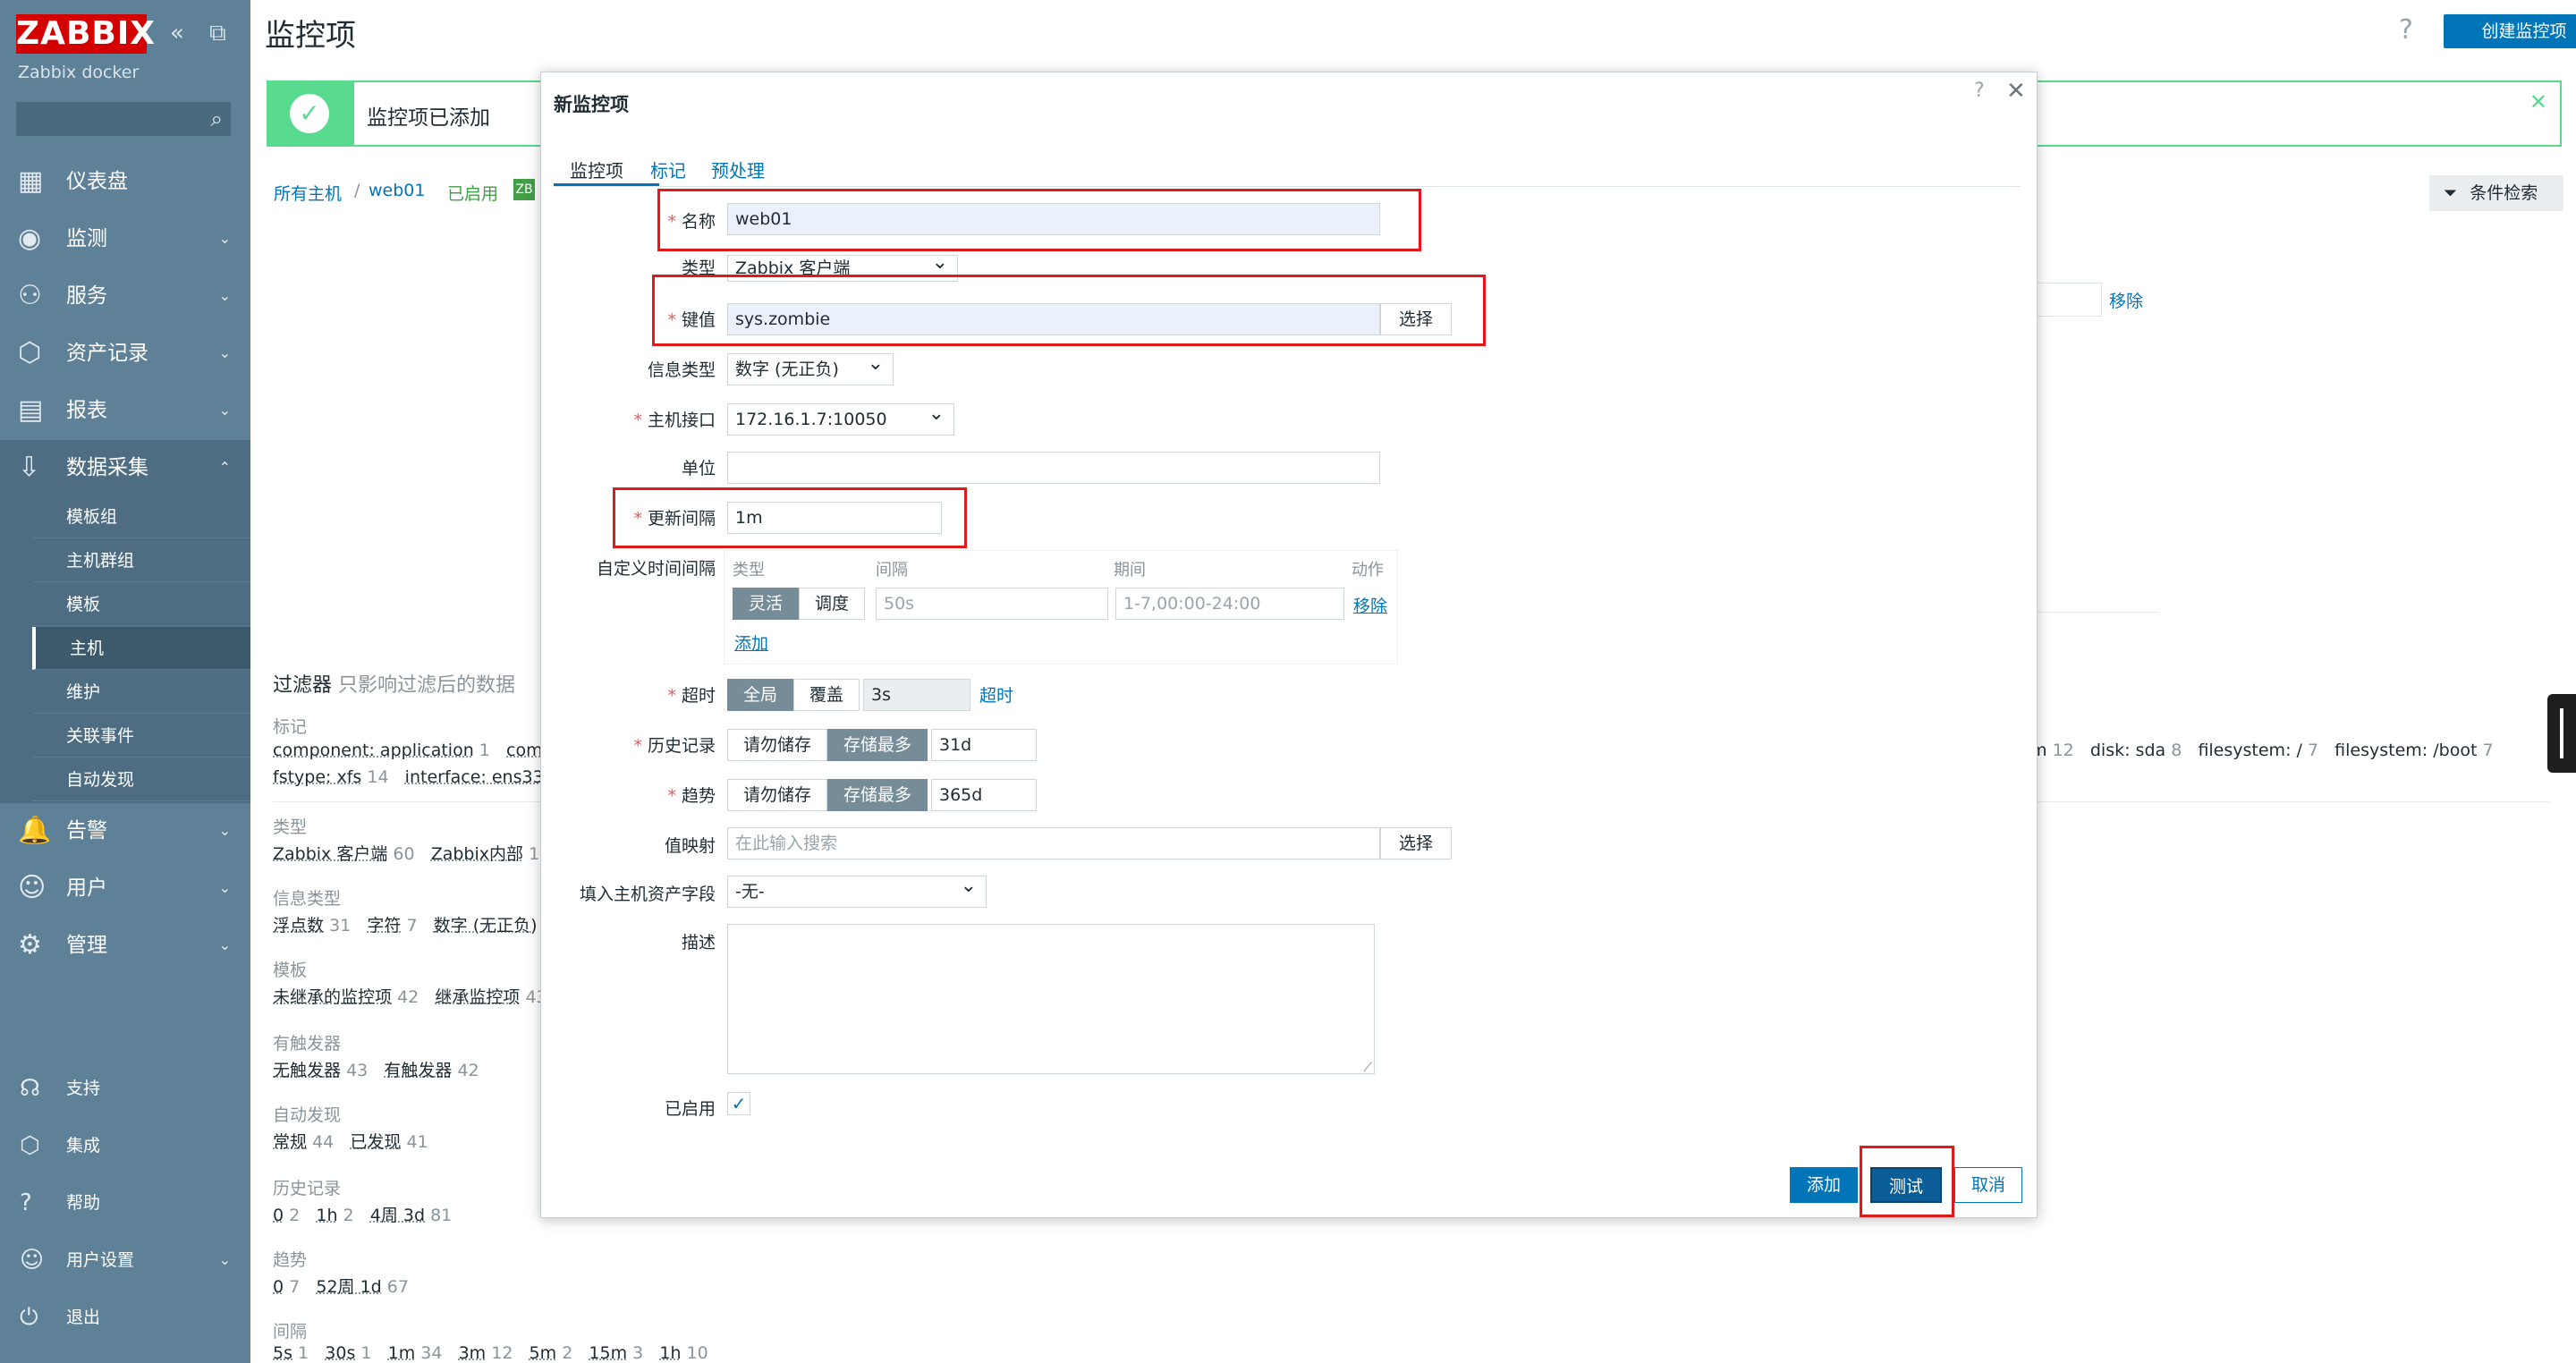  Describe the element at coordinates (738, 1103) in the screenshot. I see `enabled-checkbox: ✓` at that location.